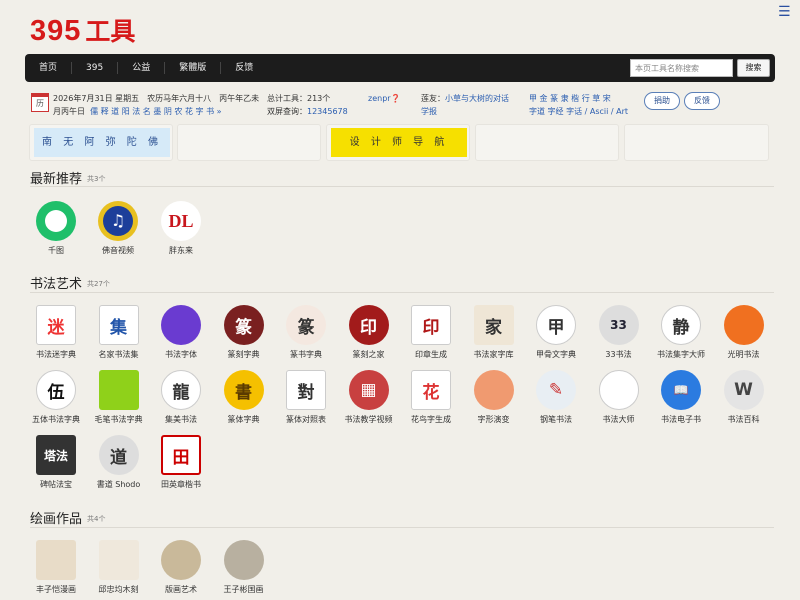  I want to click on tool-tile: 33 33书法, so click(619, 332).